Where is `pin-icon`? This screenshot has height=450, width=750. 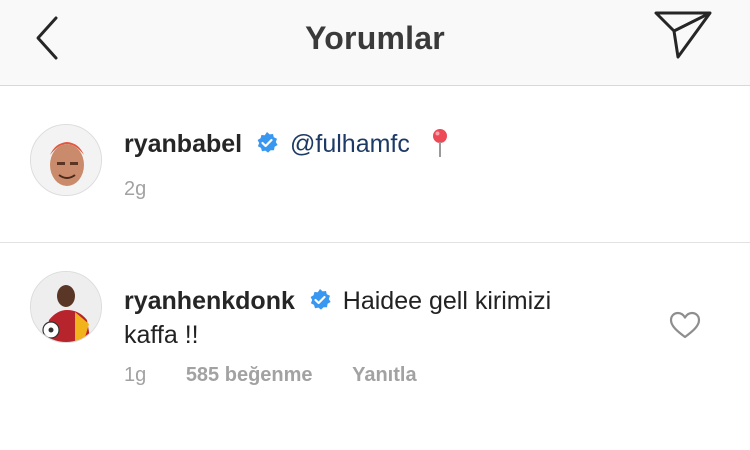
pin-icon is located at coordinates (439, 143).